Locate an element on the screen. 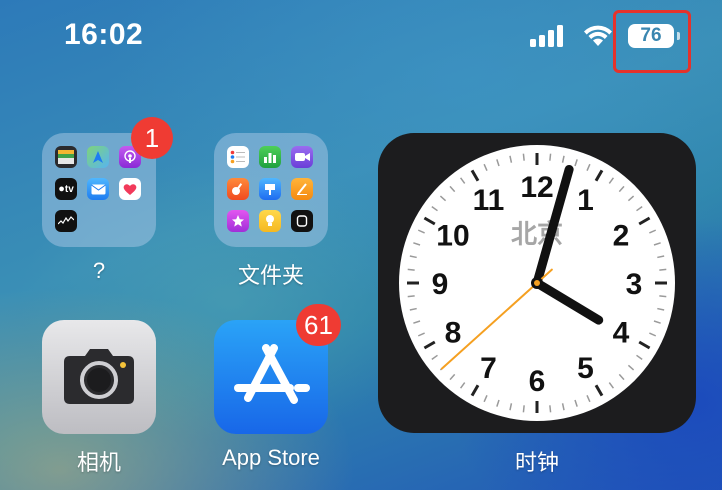 This screenshot has width=722, height=490. clock-numeral: 2 is located at coordinates (621, 236).